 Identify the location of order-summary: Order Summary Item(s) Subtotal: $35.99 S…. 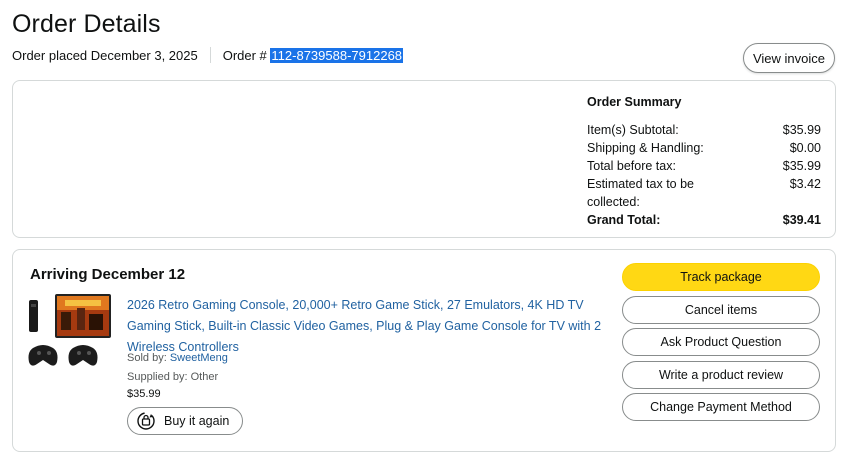
(704, 161).